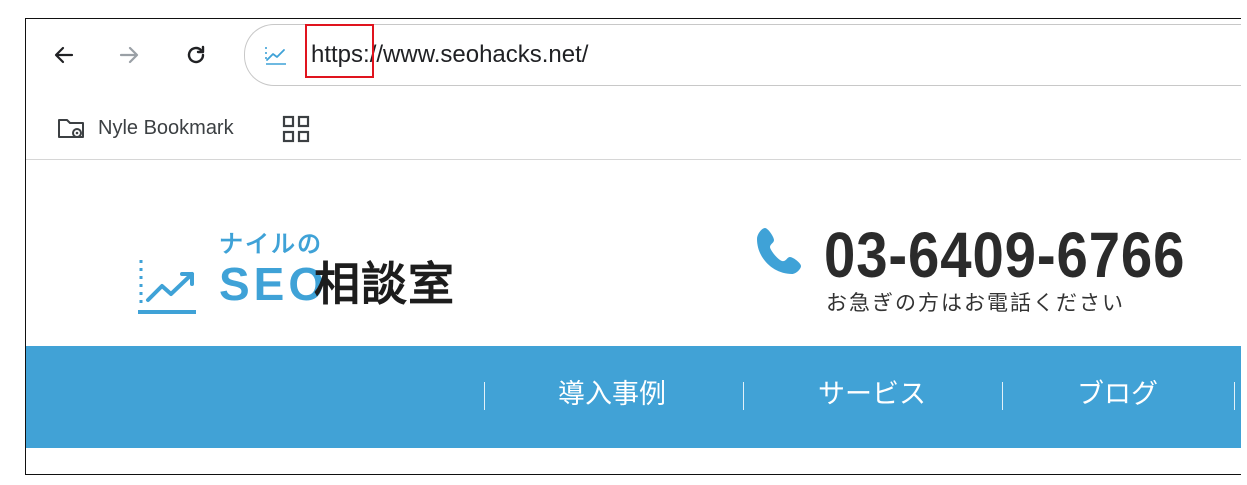  Describe the element at coordinates (166, 127) in the screenshot. I see `bookmark-folder-label: Nyle Bookmark` at that location.